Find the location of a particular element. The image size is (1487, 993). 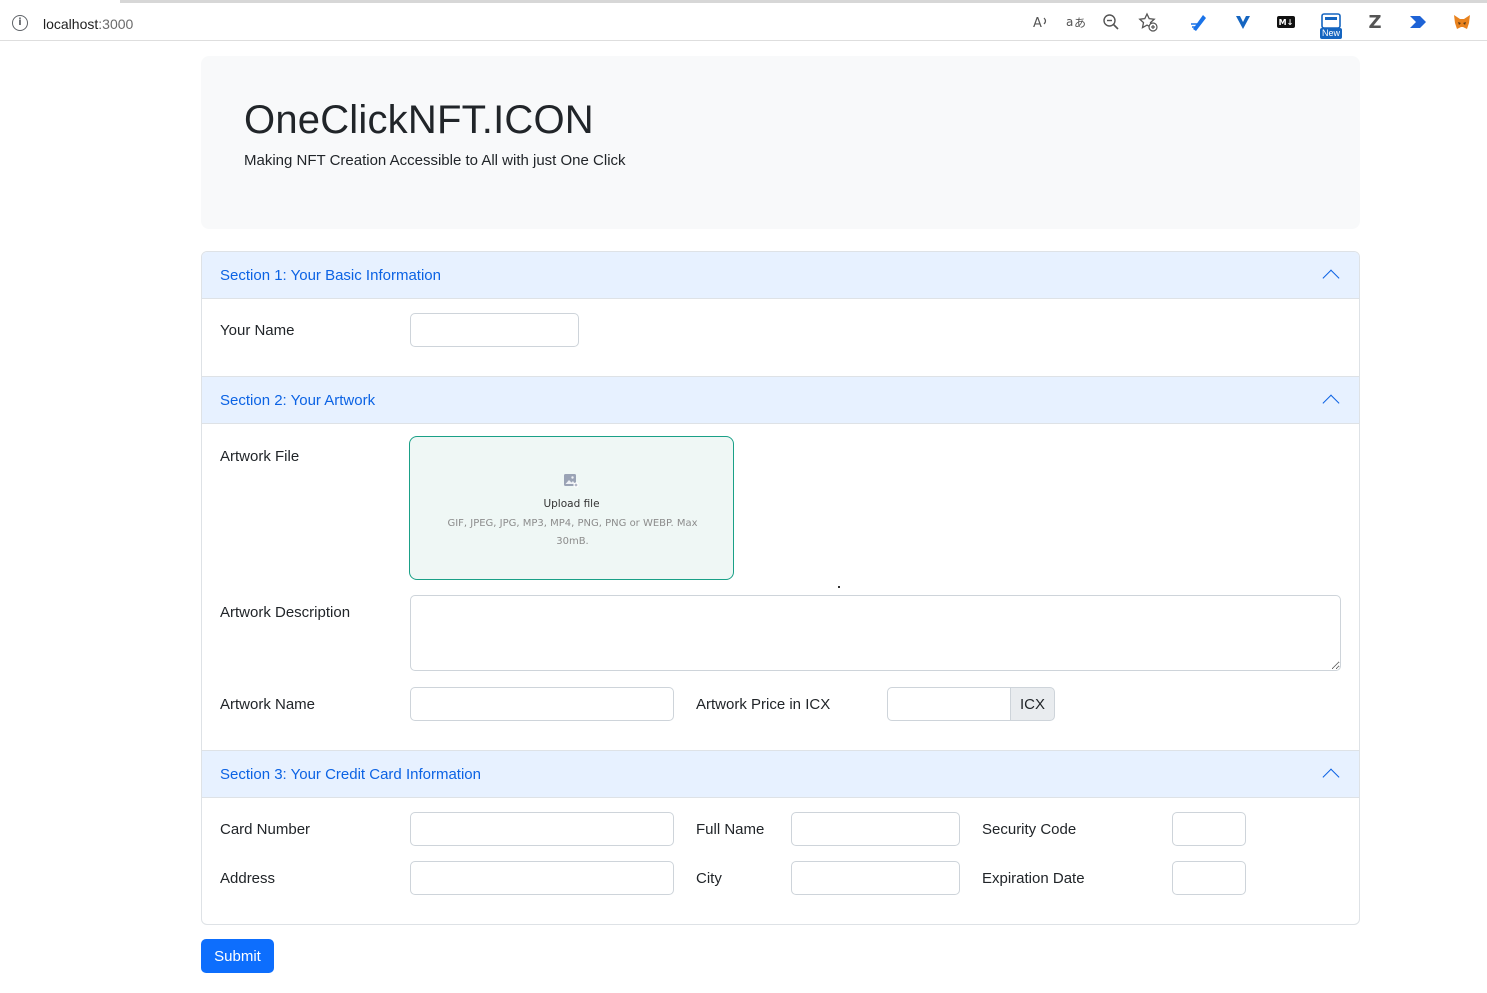

ext-arrow-icon is located at coordinates (1418, 22).